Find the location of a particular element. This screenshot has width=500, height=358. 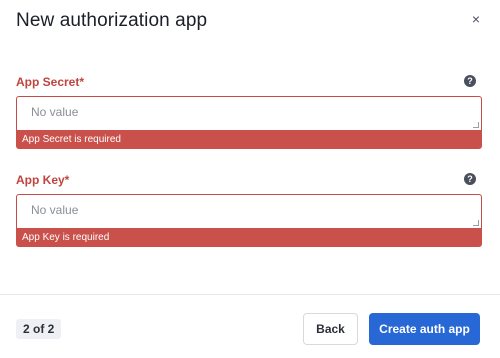

app-secret-input is located at coordinates (249, 113).